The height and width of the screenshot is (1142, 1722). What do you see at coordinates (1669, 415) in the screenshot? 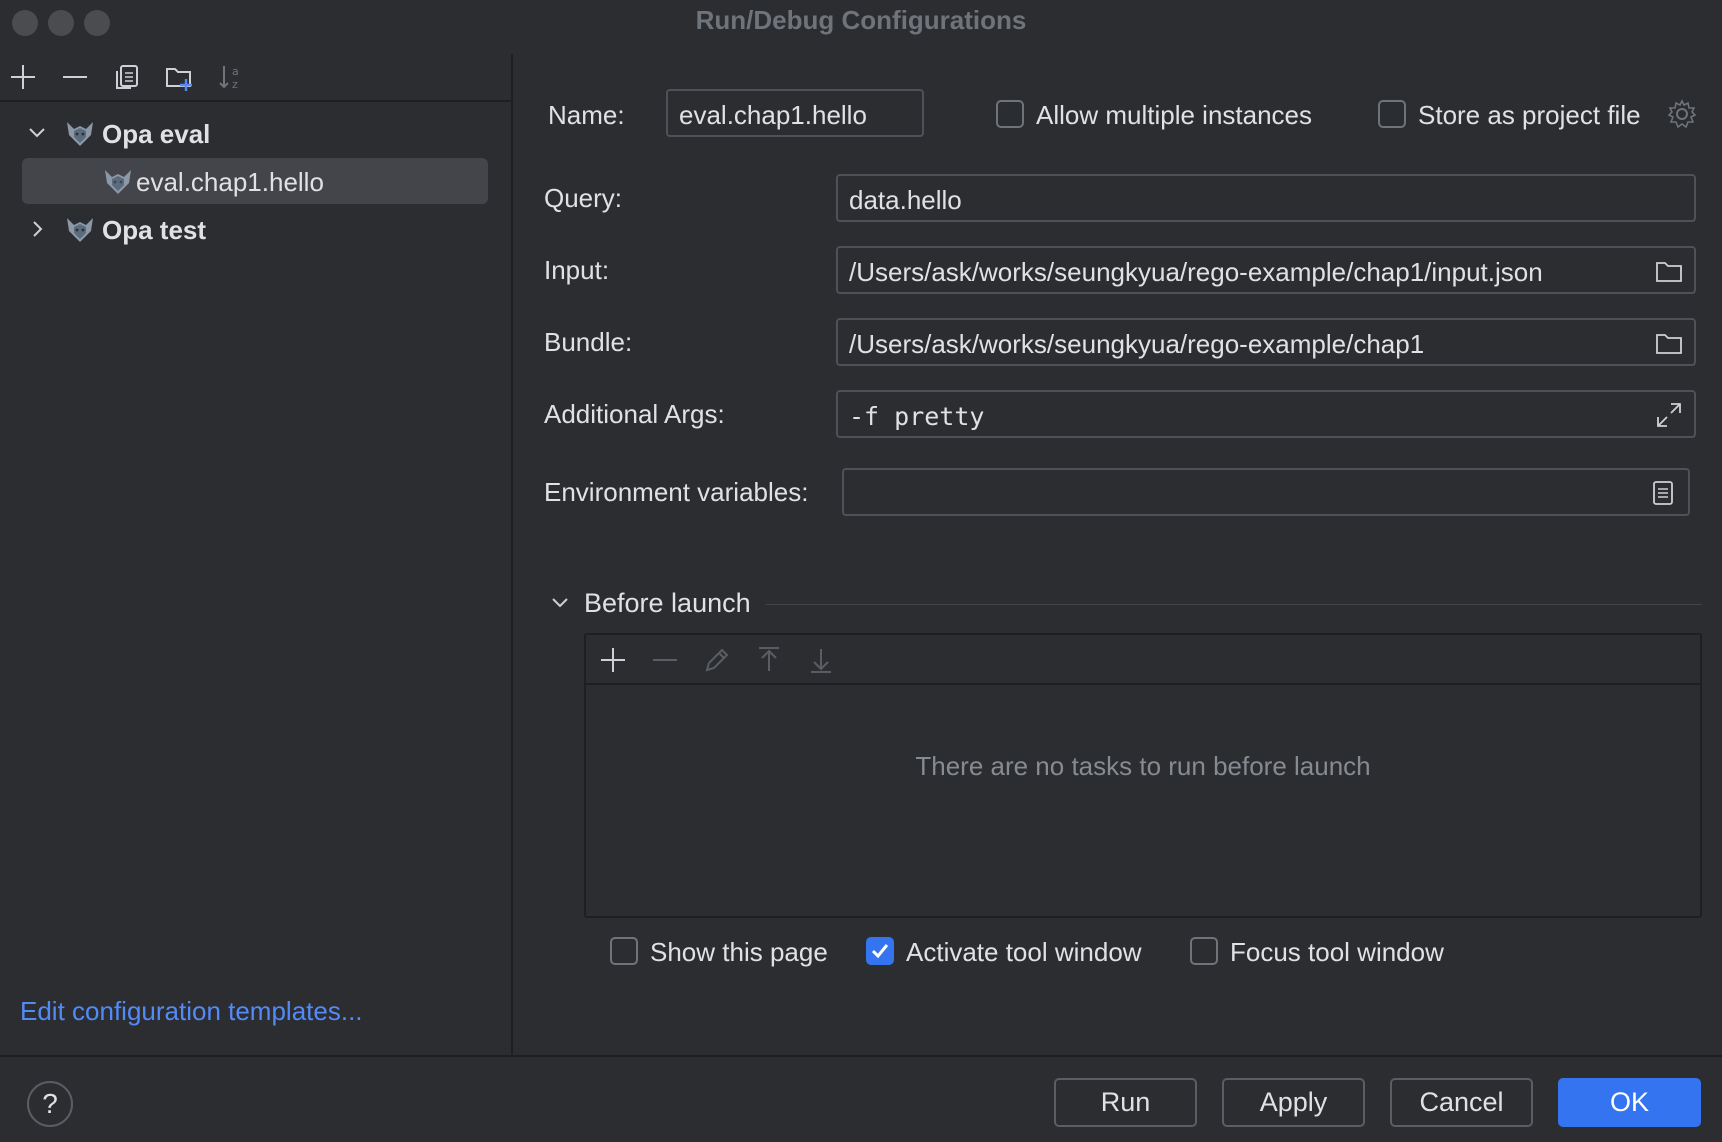
I see `expand-icon` at bounding box center [1669, 415].